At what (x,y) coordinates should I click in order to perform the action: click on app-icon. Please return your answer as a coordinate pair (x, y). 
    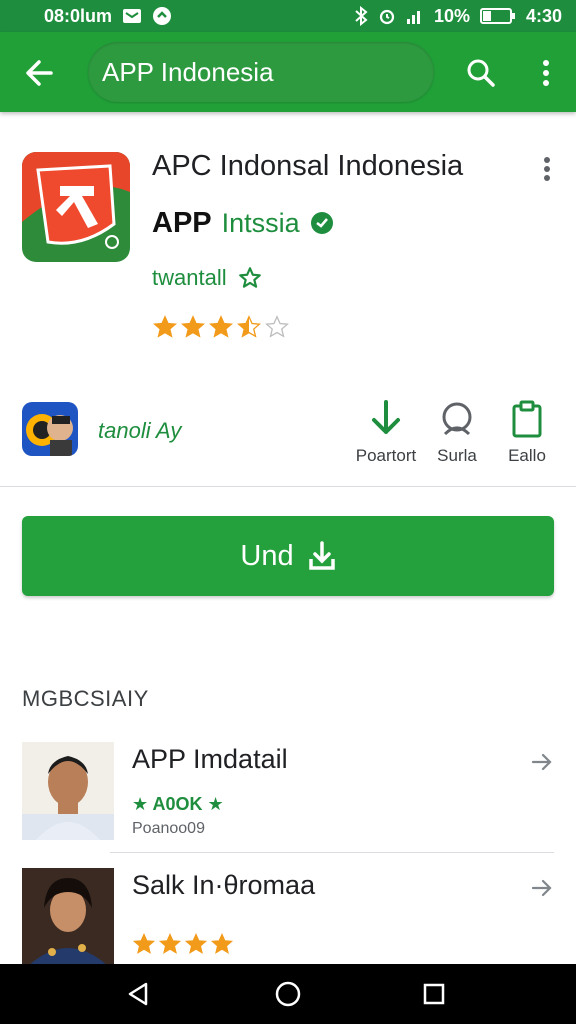
    Looking at the image, I should click on (76, 207).